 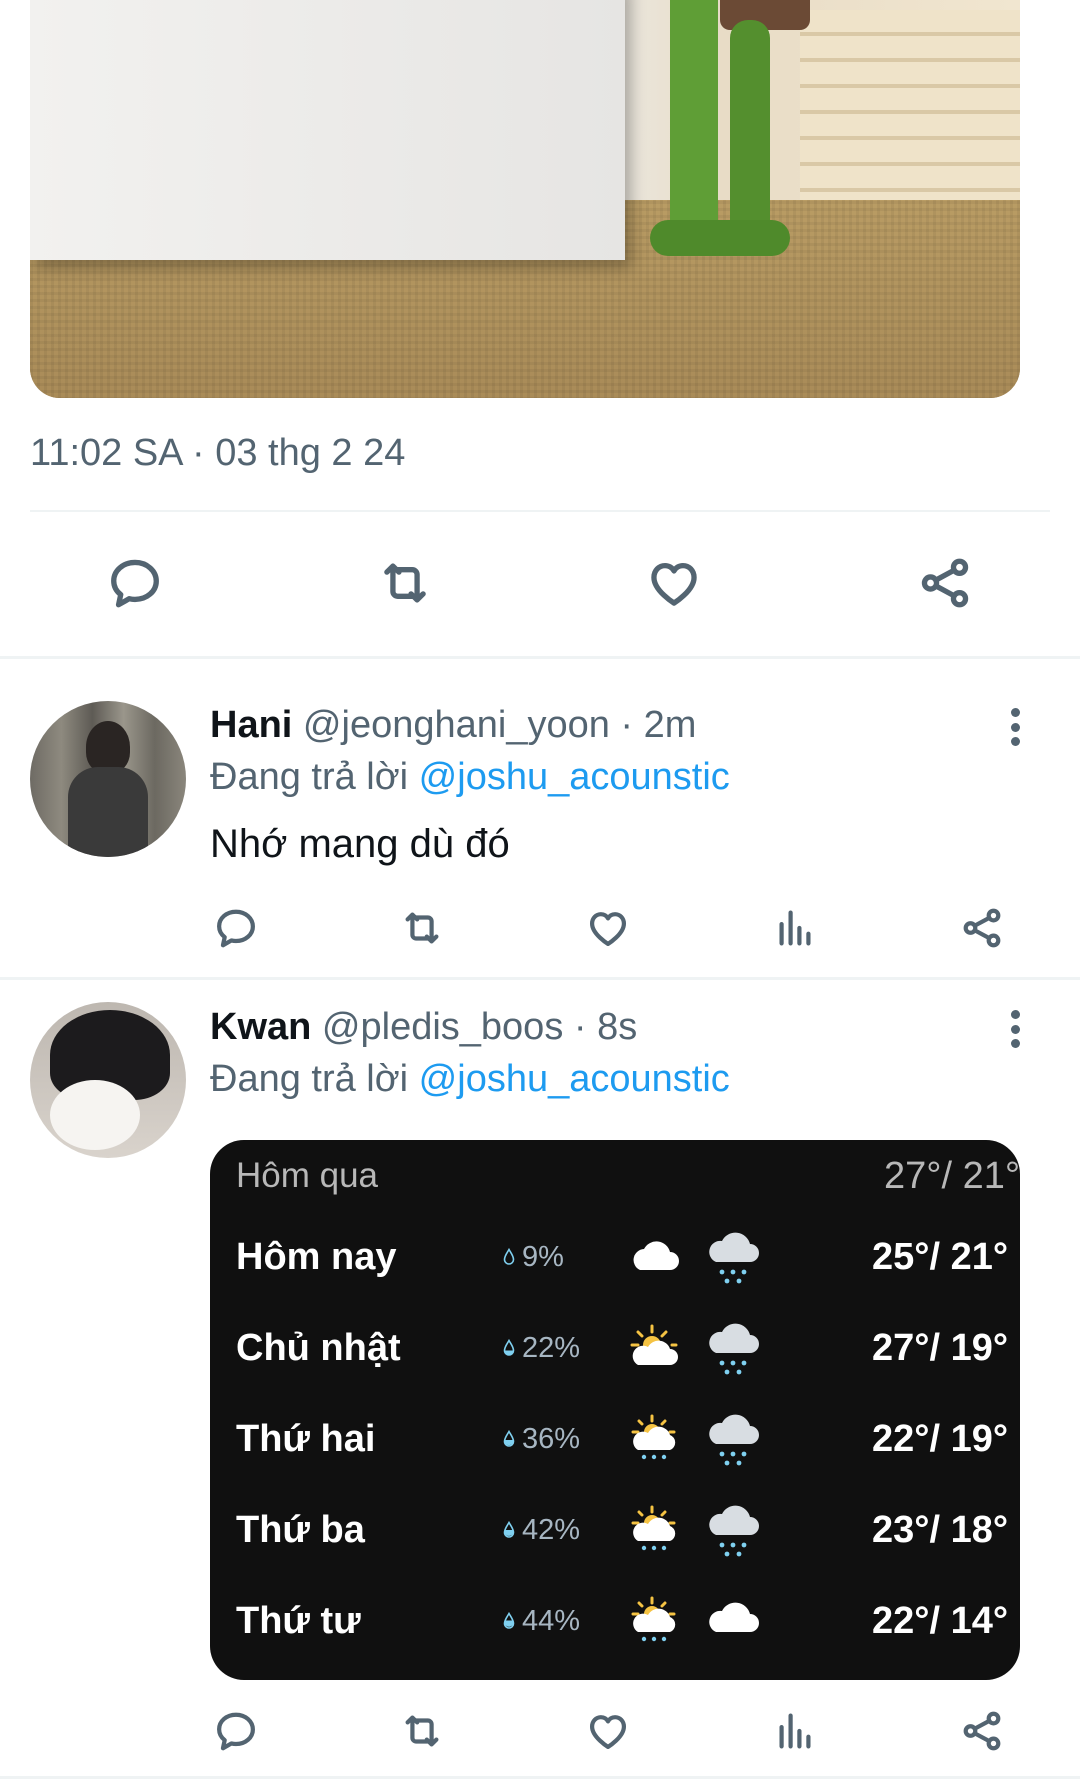 I want to click on tweet-header: Kwan @pledis_boos · 8s, so click(x=423, y=1027).